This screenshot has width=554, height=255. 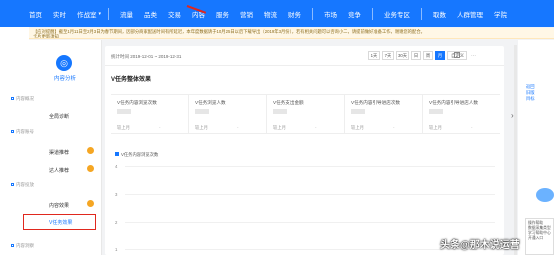 I want to click on metric-card: V任务支出金额 较上月 -, so click(x=306, y=114).